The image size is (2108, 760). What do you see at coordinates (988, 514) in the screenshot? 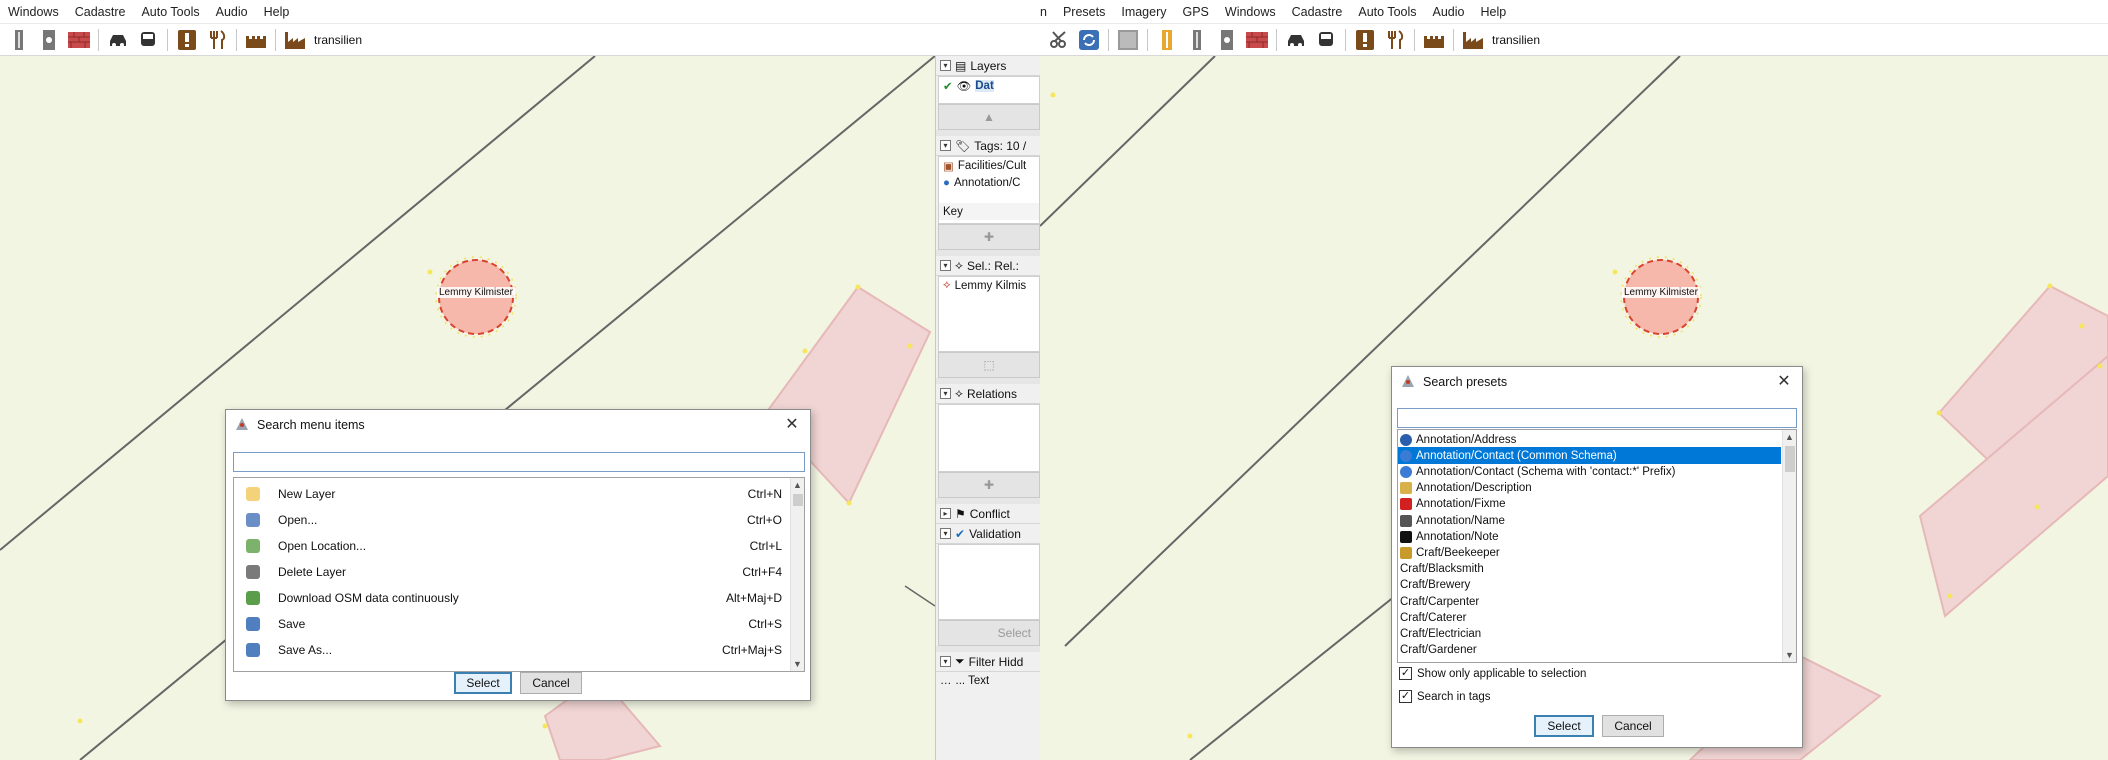
I see `conflict-header: ▸ ⚑ Conflict` at bounding box center [988, 514].